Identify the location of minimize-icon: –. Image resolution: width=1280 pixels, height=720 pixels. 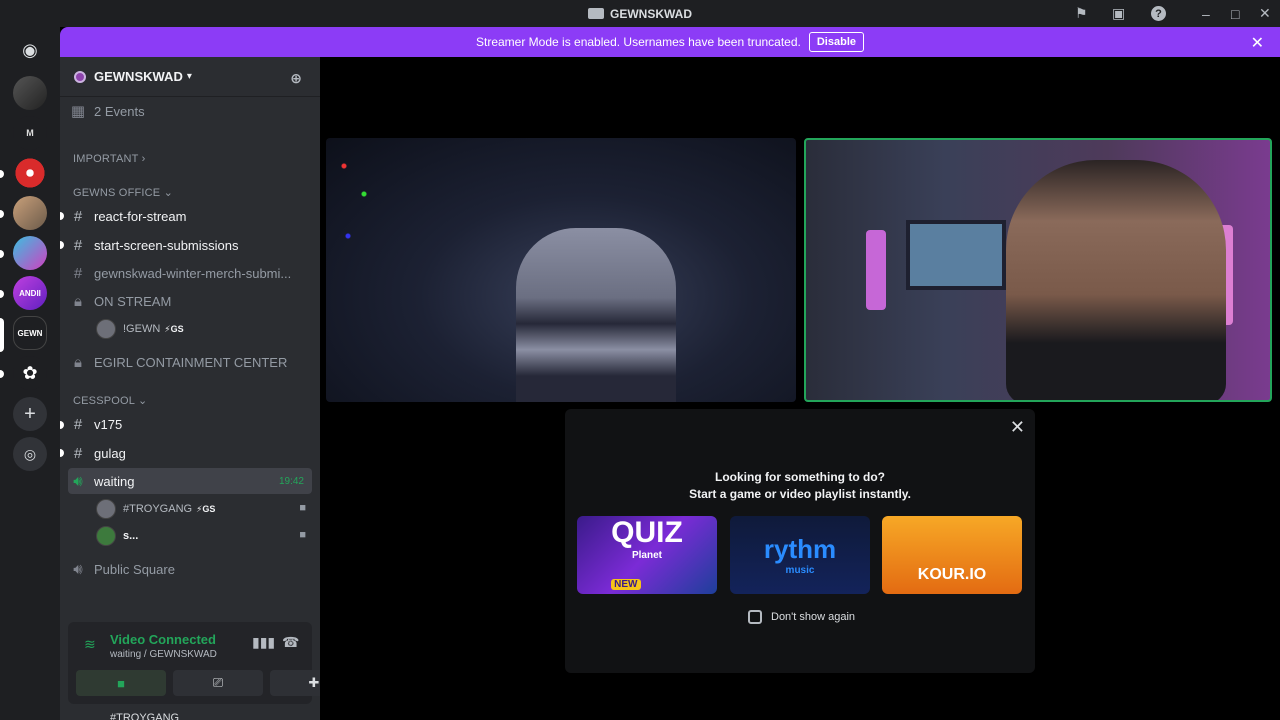
(1206, 13).